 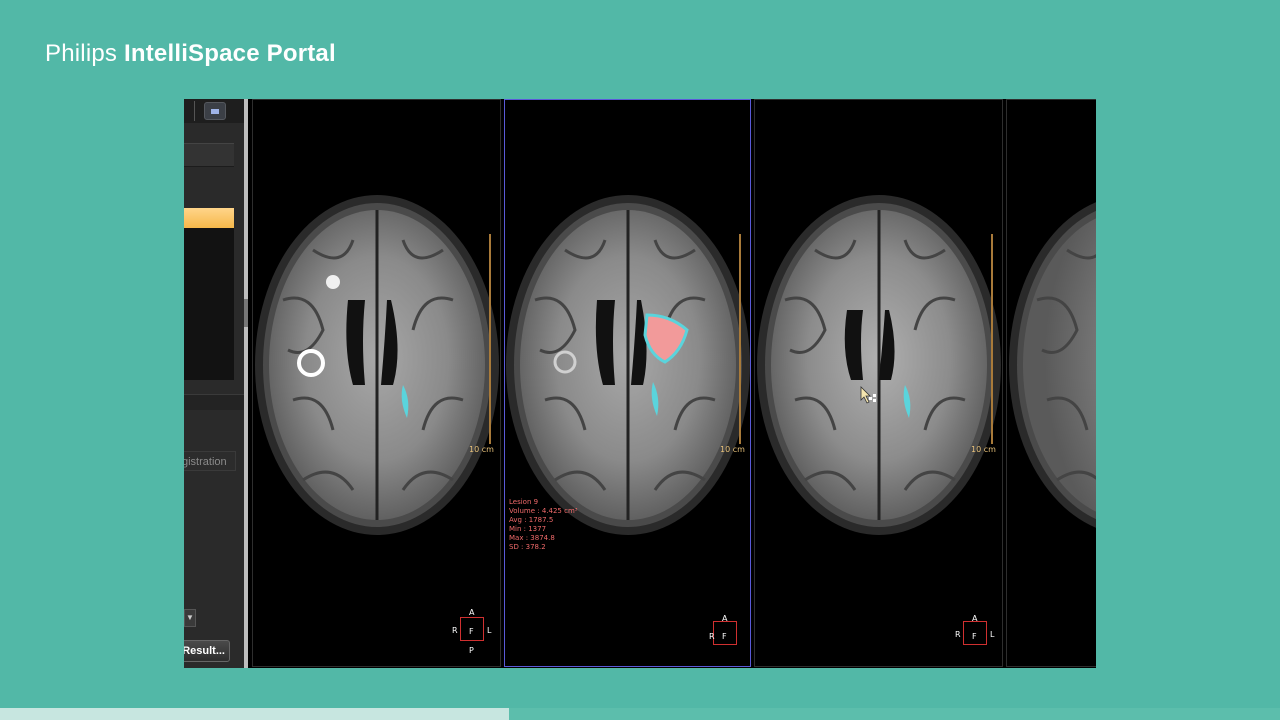 I want to click on panel-row, so click(x=209, y=155).